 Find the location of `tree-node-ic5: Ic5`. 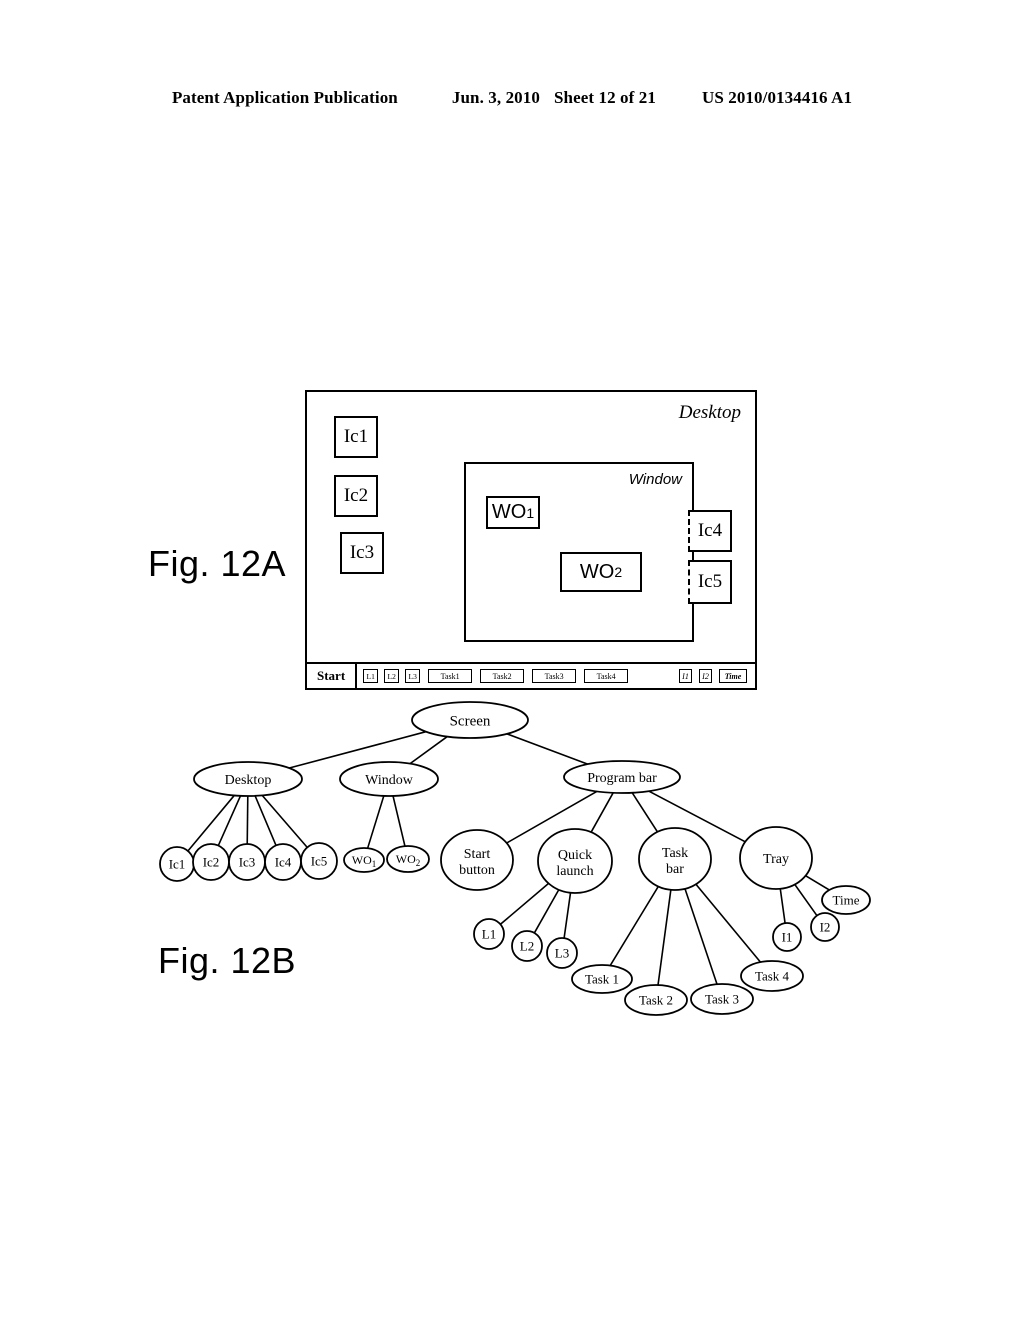

tree-node-ic5: Ic5 is located at coordinates (319, 861).